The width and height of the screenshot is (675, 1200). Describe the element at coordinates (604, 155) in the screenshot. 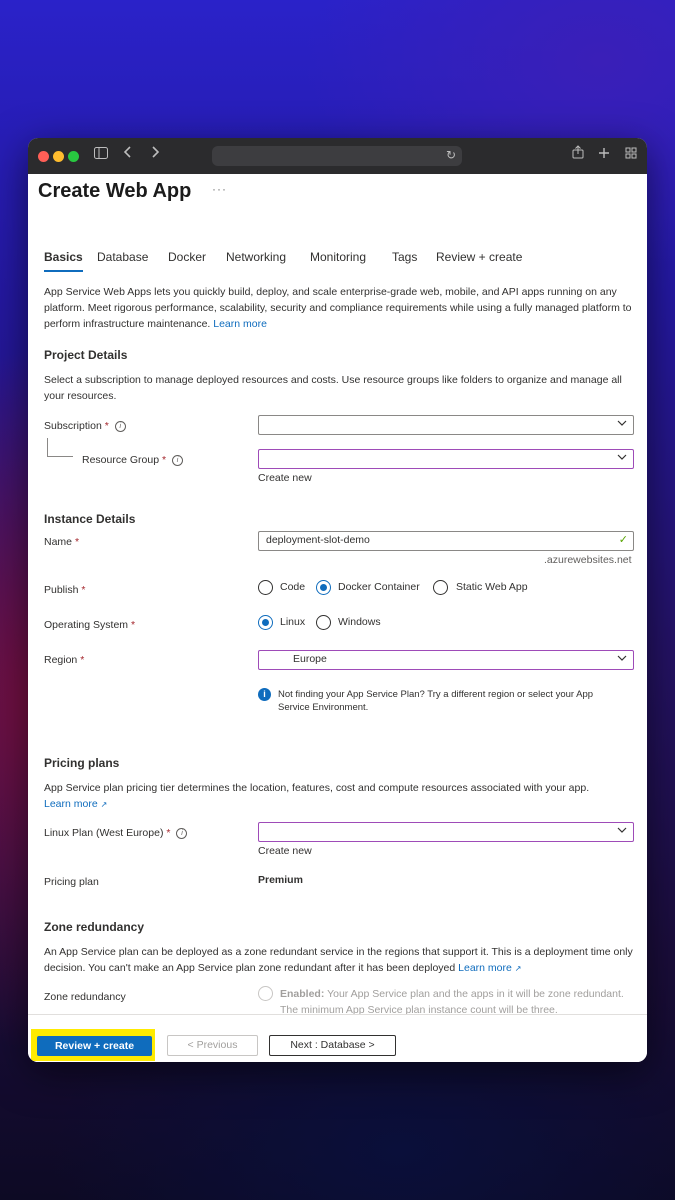

I see `new-tab-icon` at that location.